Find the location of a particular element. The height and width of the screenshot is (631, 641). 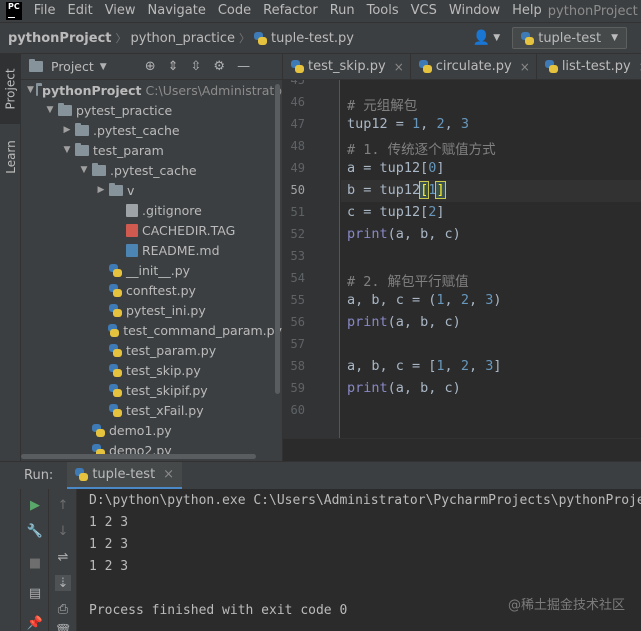

code-line: # 元组解包 is located at coordinates (382, 104).